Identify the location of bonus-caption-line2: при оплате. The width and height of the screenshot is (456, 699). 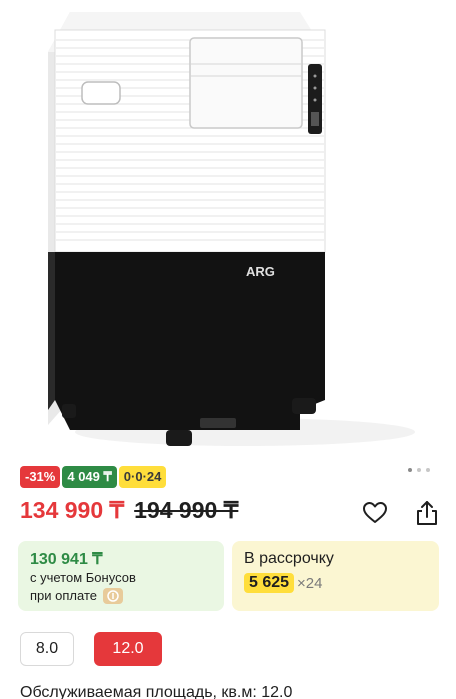
(63, 595).